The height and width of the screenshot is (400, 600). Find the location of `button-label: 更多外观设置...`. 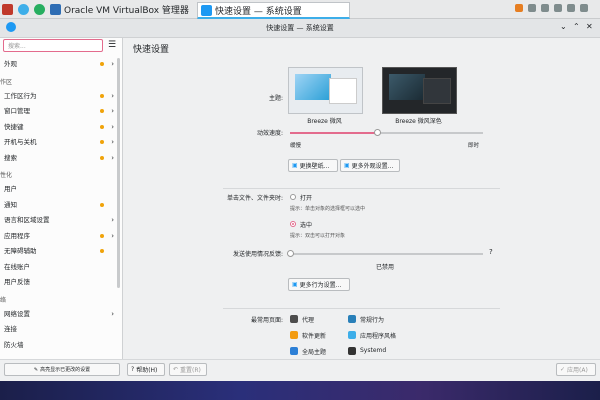

button-label: 更多外观设置... is located at coordinates (372, 166).